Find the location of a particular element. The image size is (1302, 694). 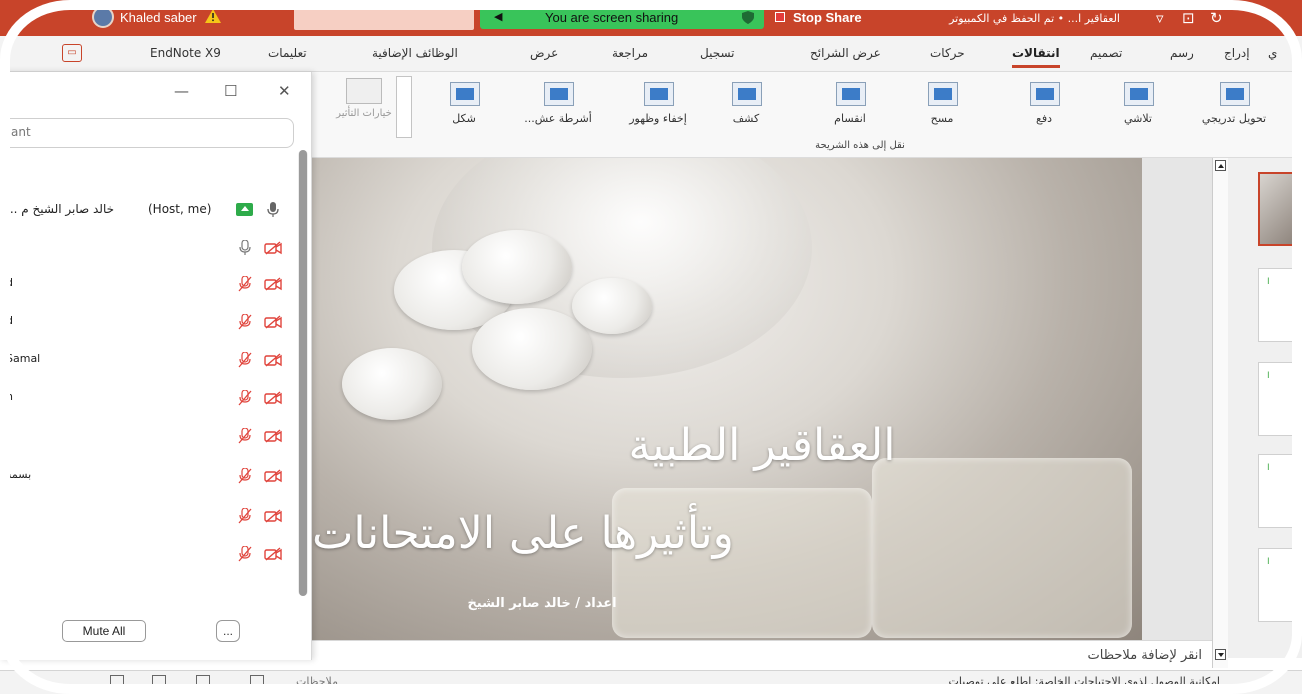

transition-preview-icon is located at coordinates (1045, 94).